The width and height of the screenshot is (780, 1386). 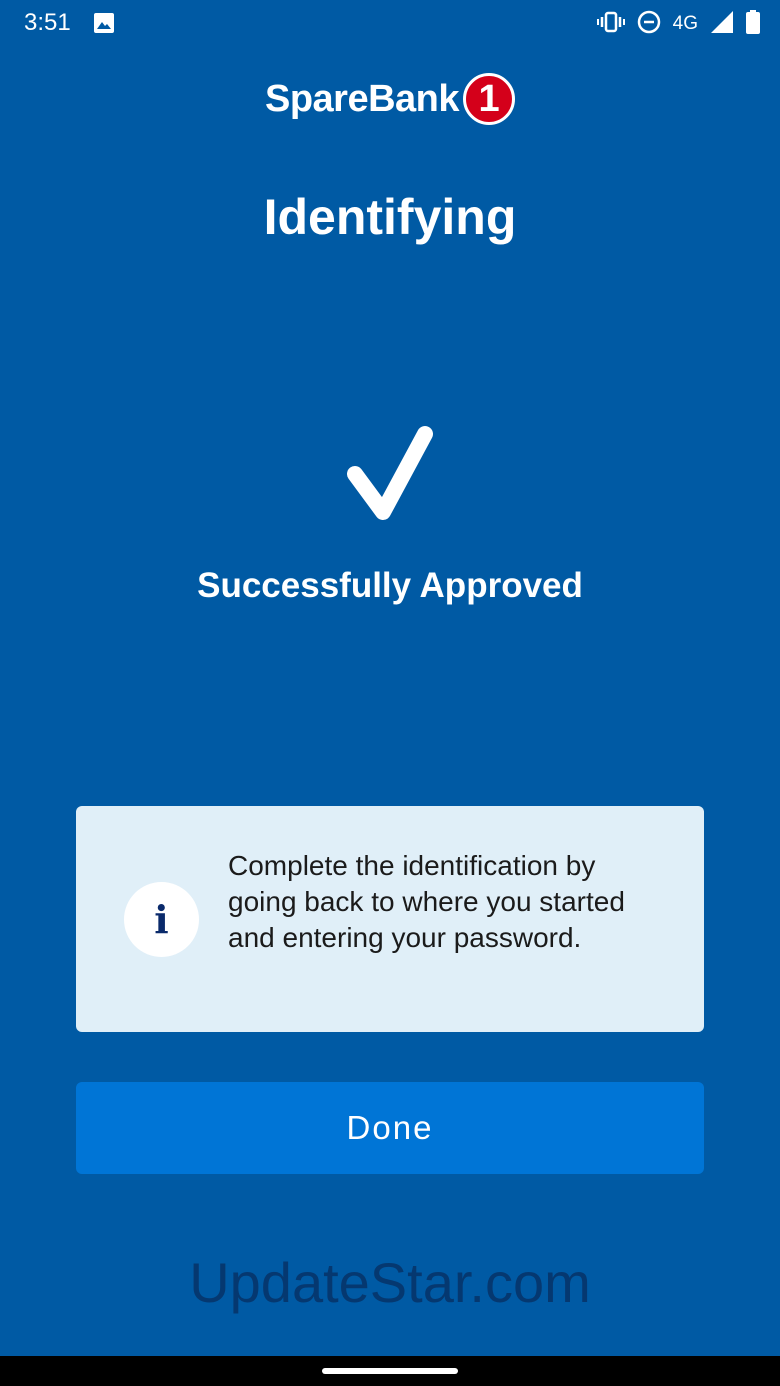 What do you see at coordinates (161, 919) in the screenshot?
I see `info-icon: i` at bounding box center [161, 919].